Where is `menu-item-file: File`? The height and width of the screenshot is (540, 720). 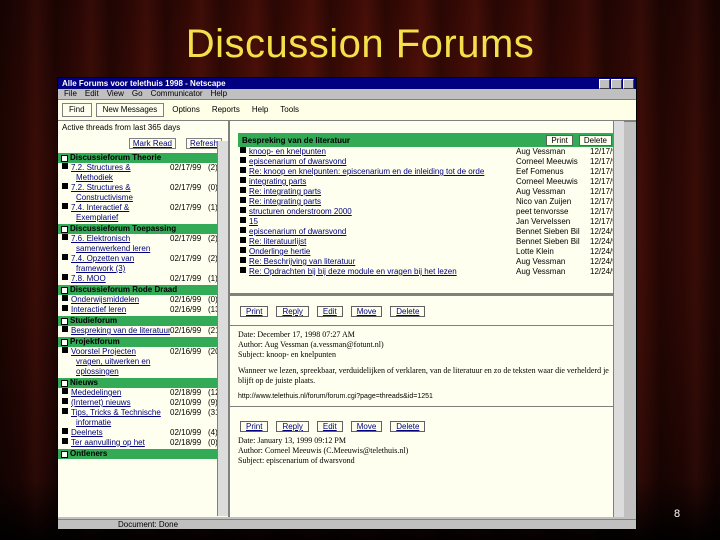 menu-item-file: File is located at coordinates (70, 94).